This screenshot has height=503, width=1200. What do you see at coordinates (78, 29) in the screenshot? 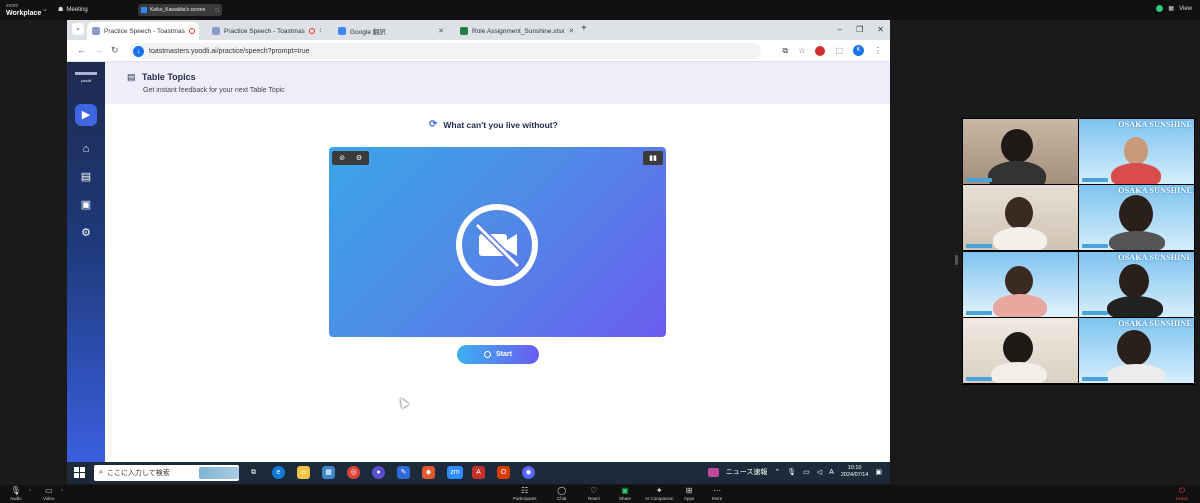
I see `tab-search-button: ⌄` at bounding box center [78, 29].